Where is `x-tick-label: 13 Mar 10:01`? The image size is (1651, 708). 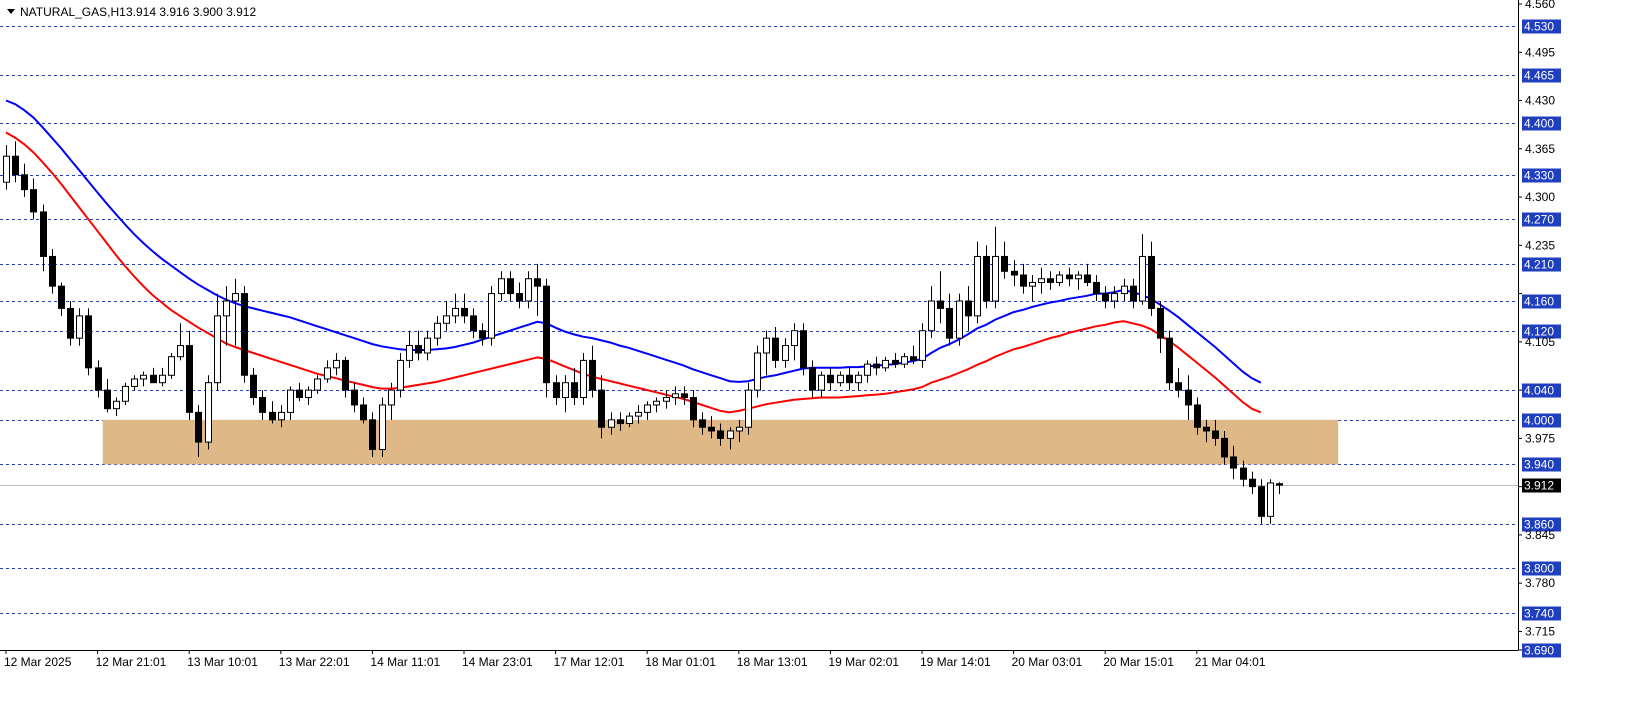
x-tick-label: 13 Mar 10:01 is located at coordinates (222, 662).